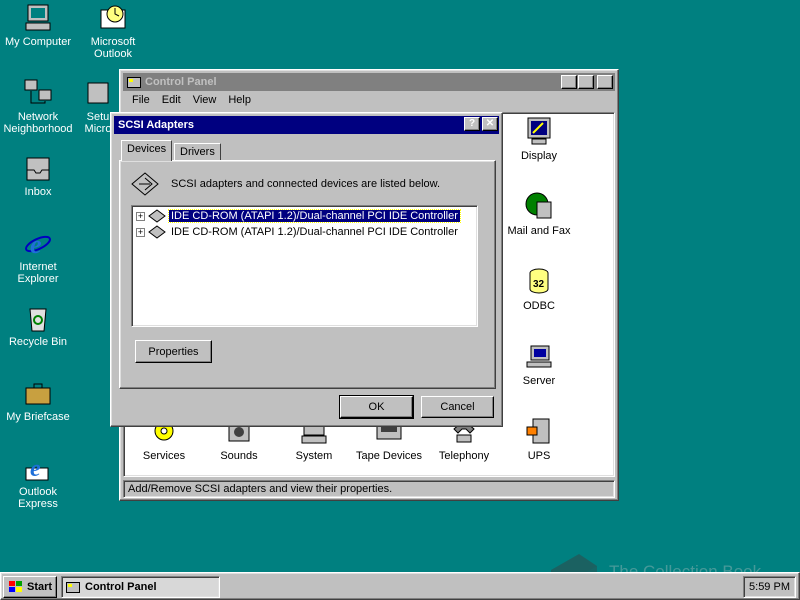 This screenshot has height=600, width=800. I want to click on tab-drivers: Drivers, so click(197, 151).